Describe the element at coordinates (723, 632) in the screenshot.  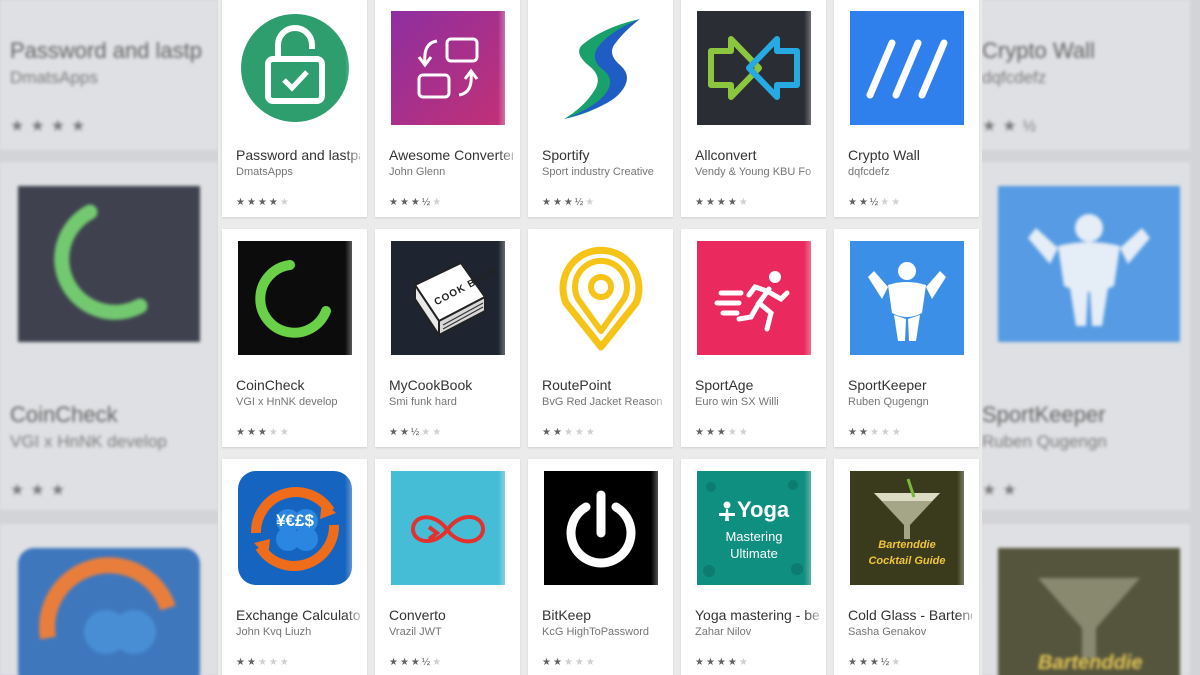
I see `app-developer: Zahar Nilov` at that location.